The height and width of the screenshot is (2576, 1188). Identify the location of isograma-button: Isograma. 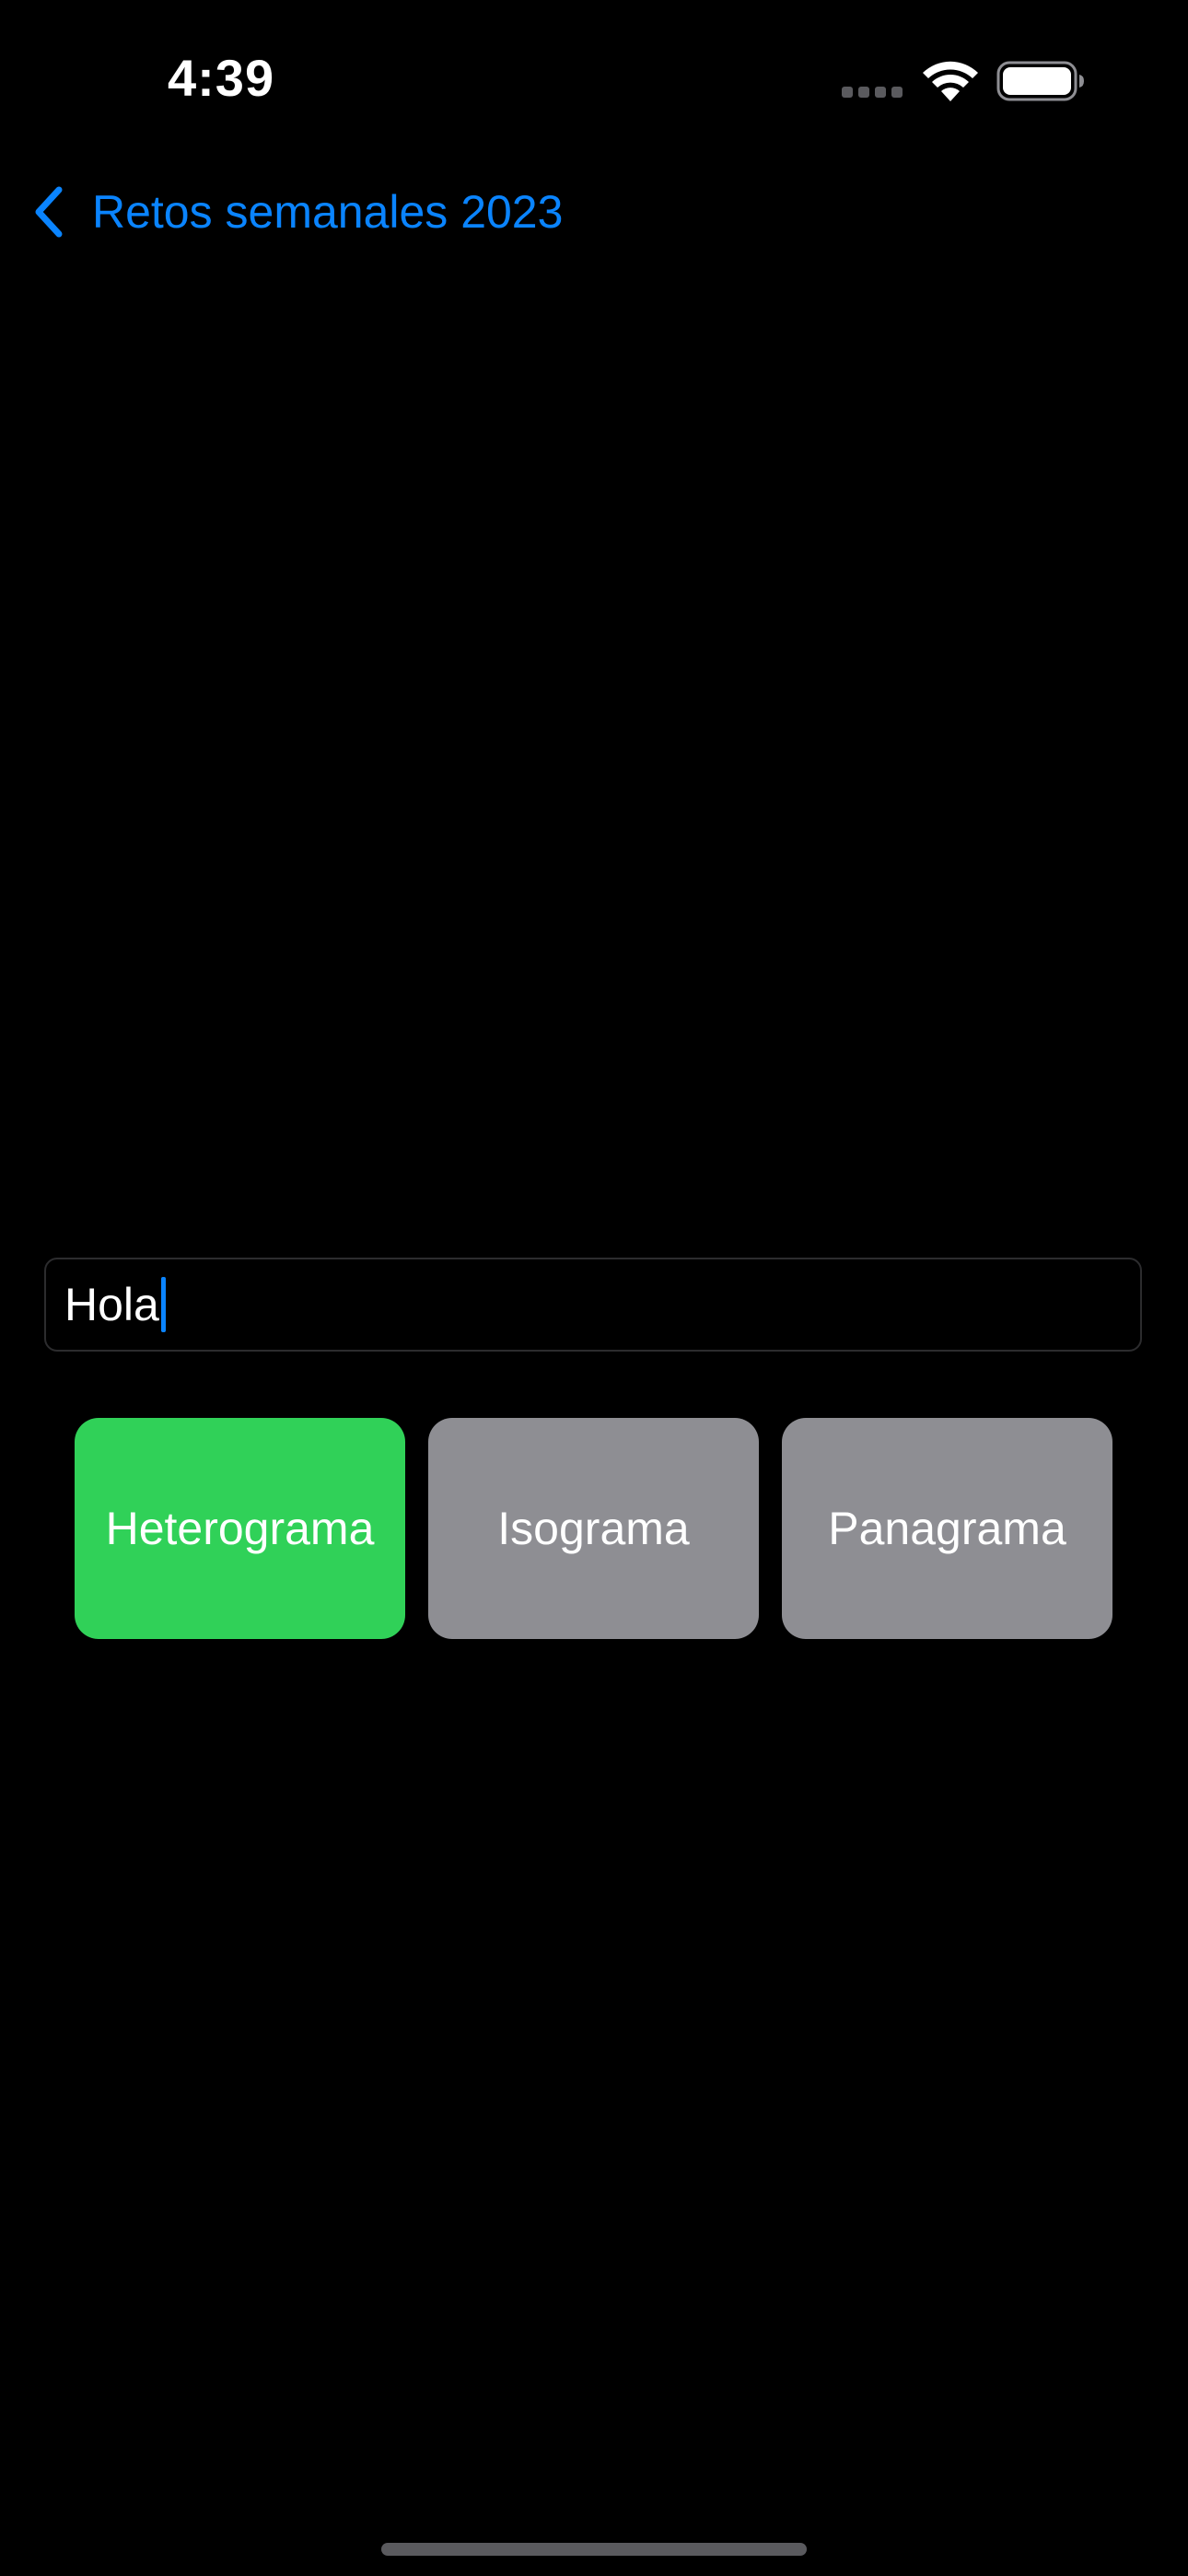
(593, 1528).